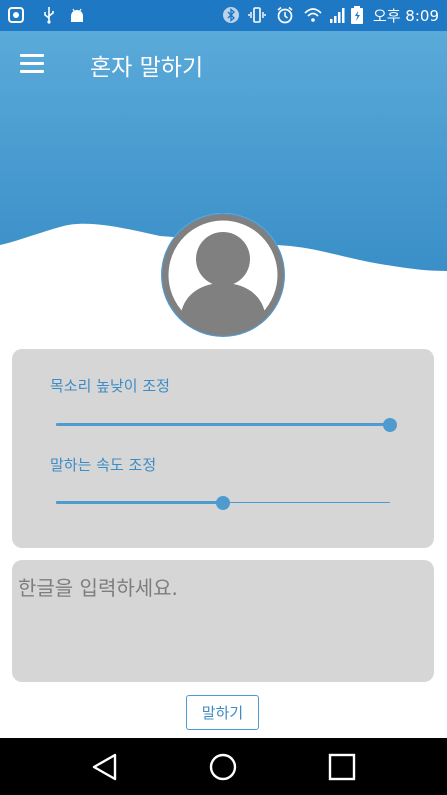 Image resolution: width=447 pixels, height=795 pixels. I want to click on speed-slider, so click(223, 503).